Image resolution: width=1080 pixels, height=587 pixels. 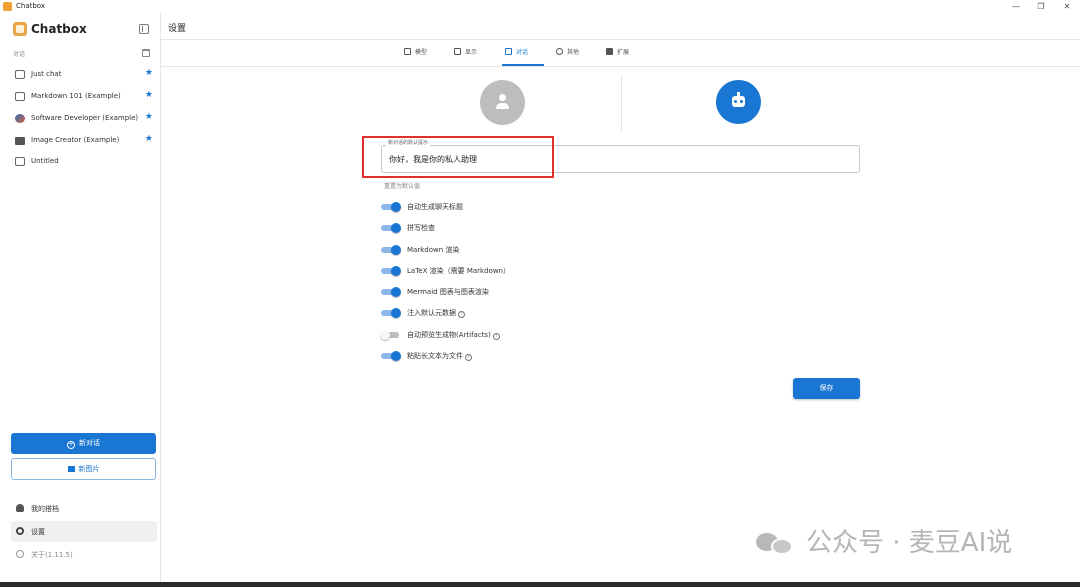 What do you see at coordinates (19, 54) in the screenshot?
I see `section-label-chats: 对话` at bounding box center [19, 54].